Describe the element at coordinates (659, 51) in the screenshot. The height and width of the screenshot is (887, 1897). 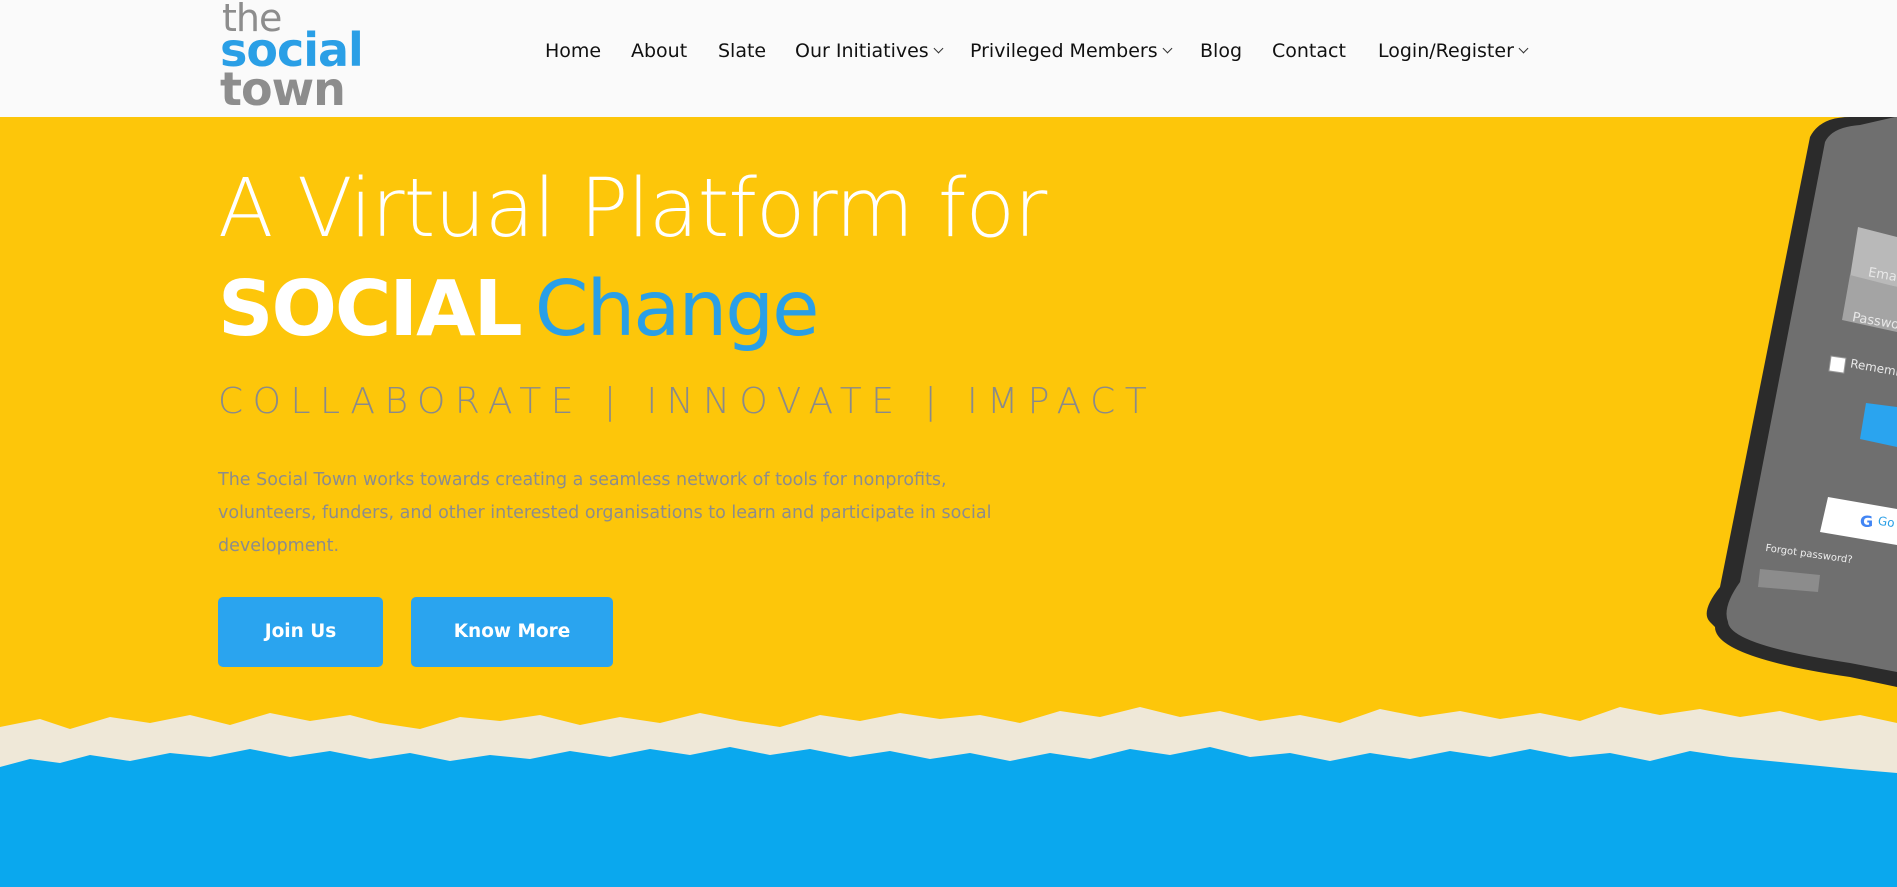
I see `nav-about: About` at that location.